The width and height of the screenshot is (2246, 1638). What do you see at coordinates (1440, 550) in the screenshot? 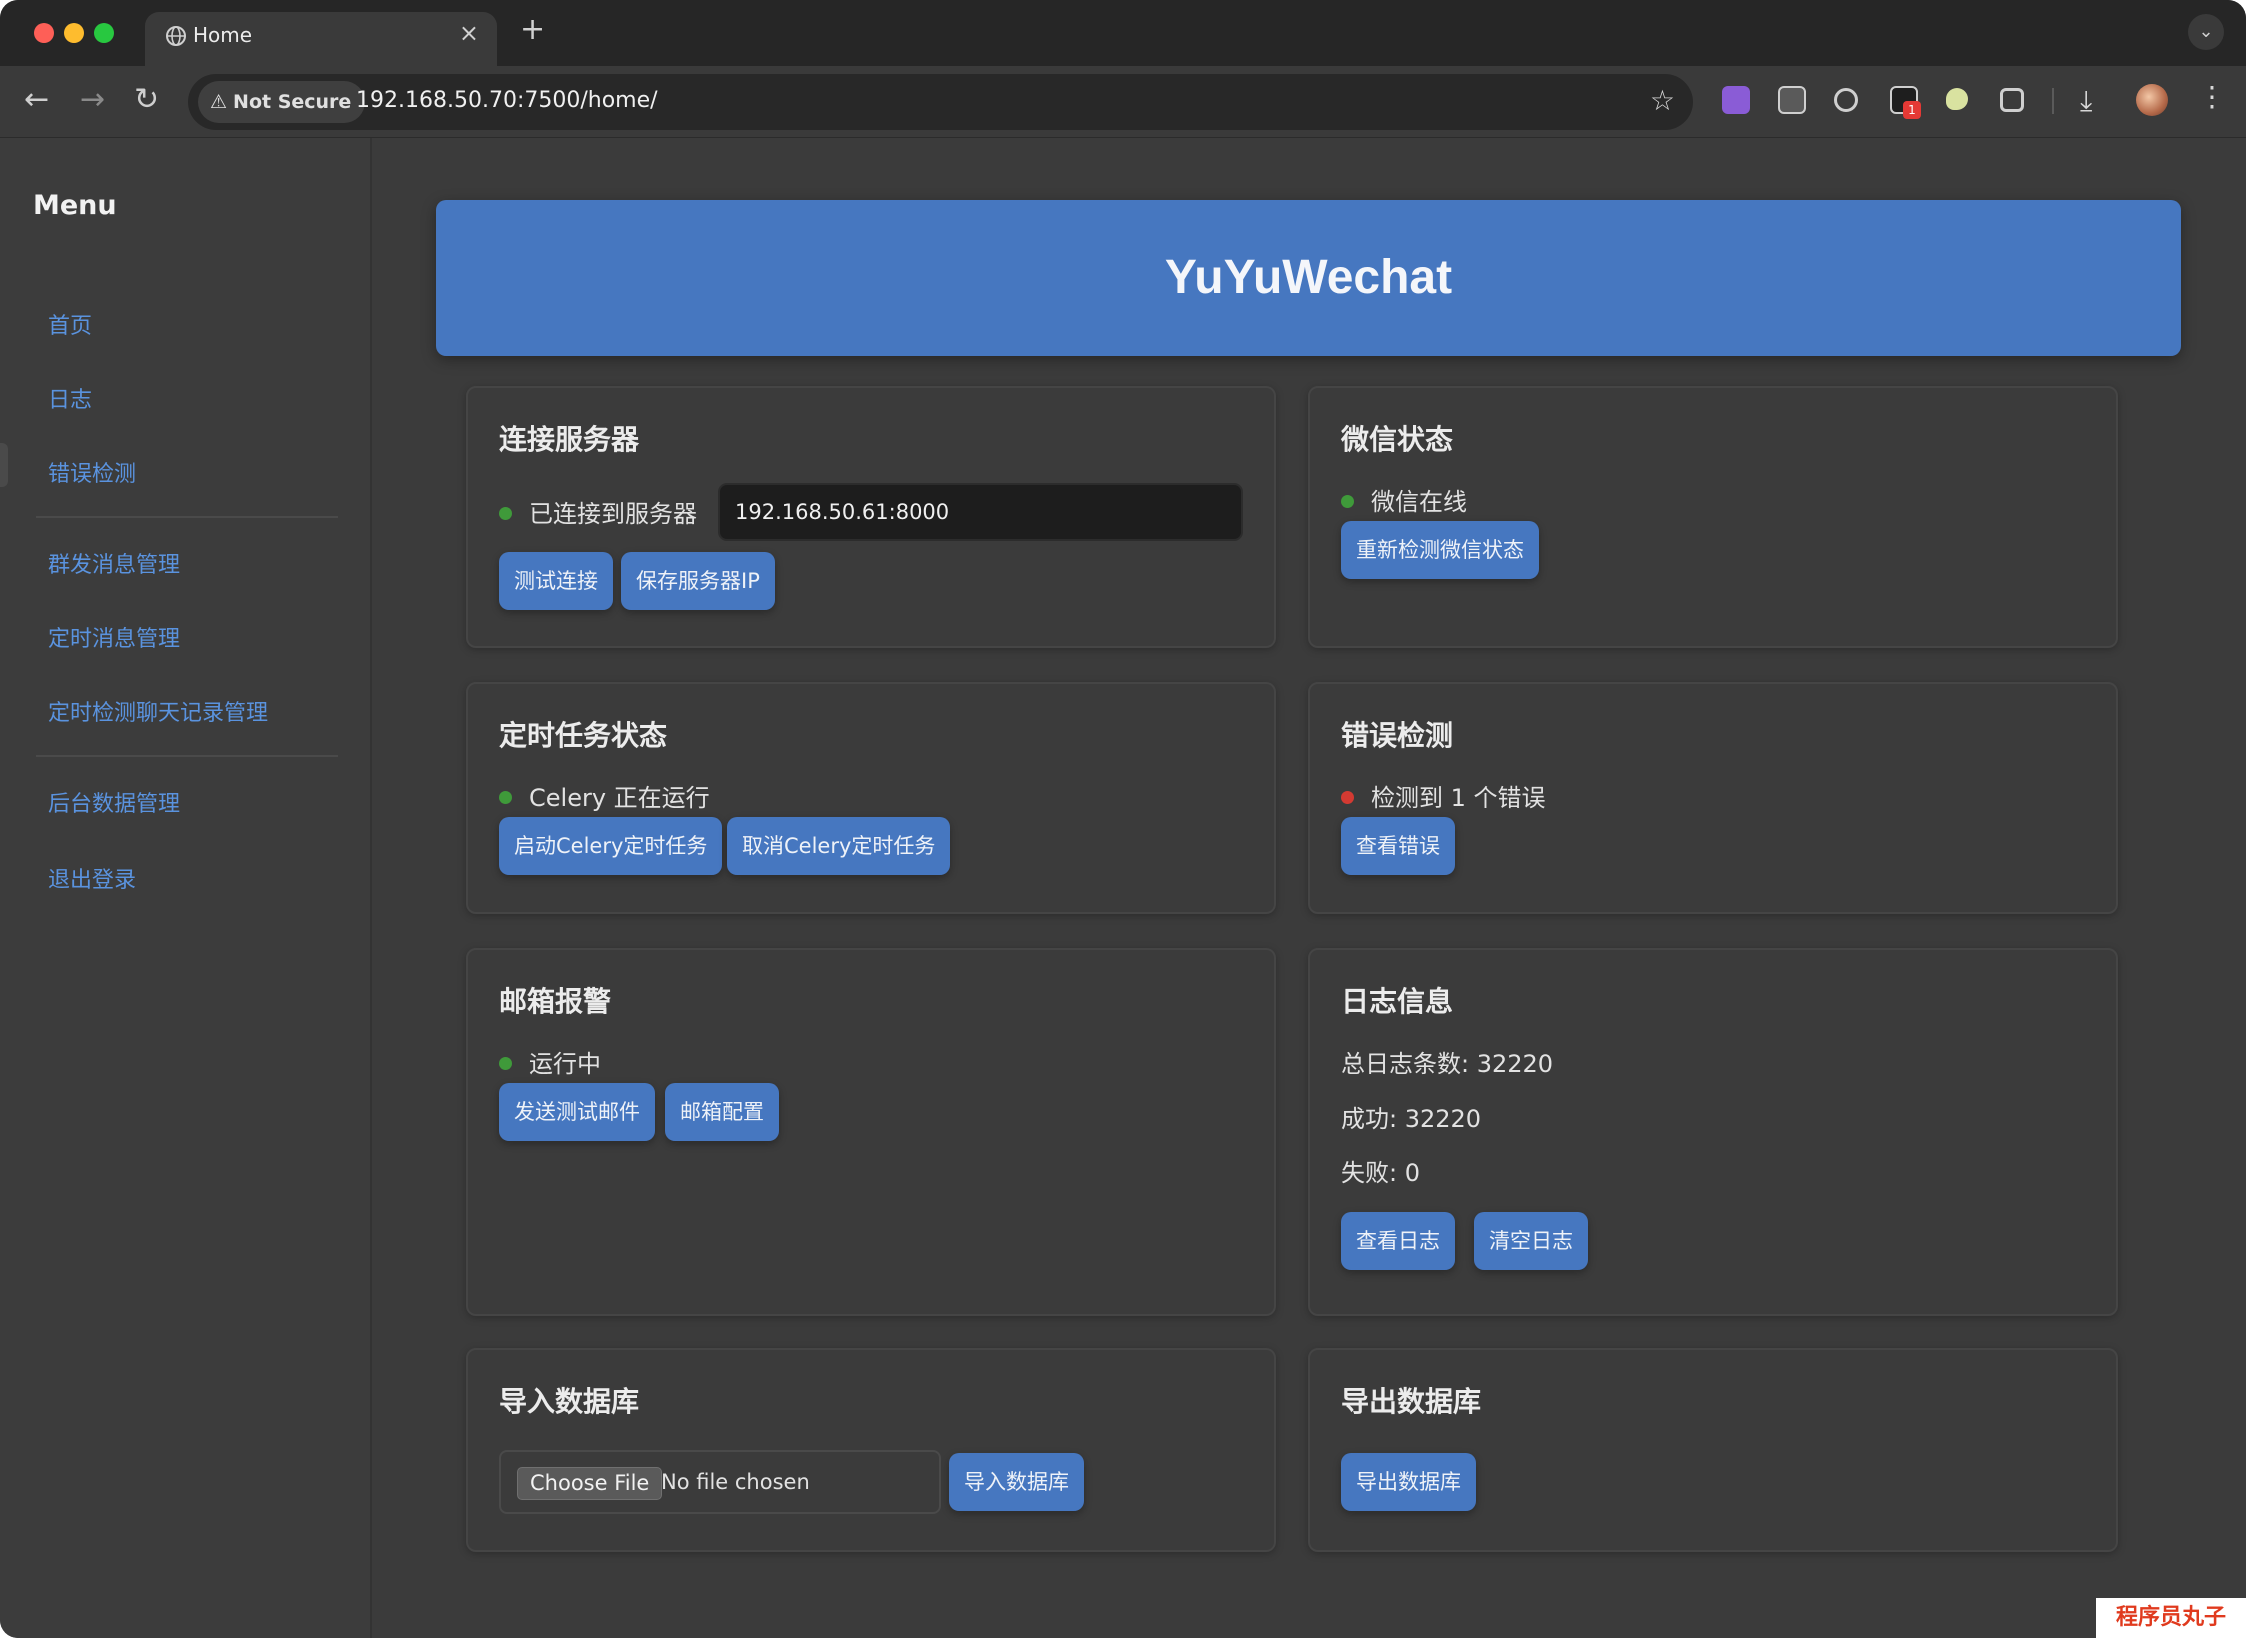
I see `recheck-wechat-button: 重新检测微信状态` at bounding box center [1440, 550].